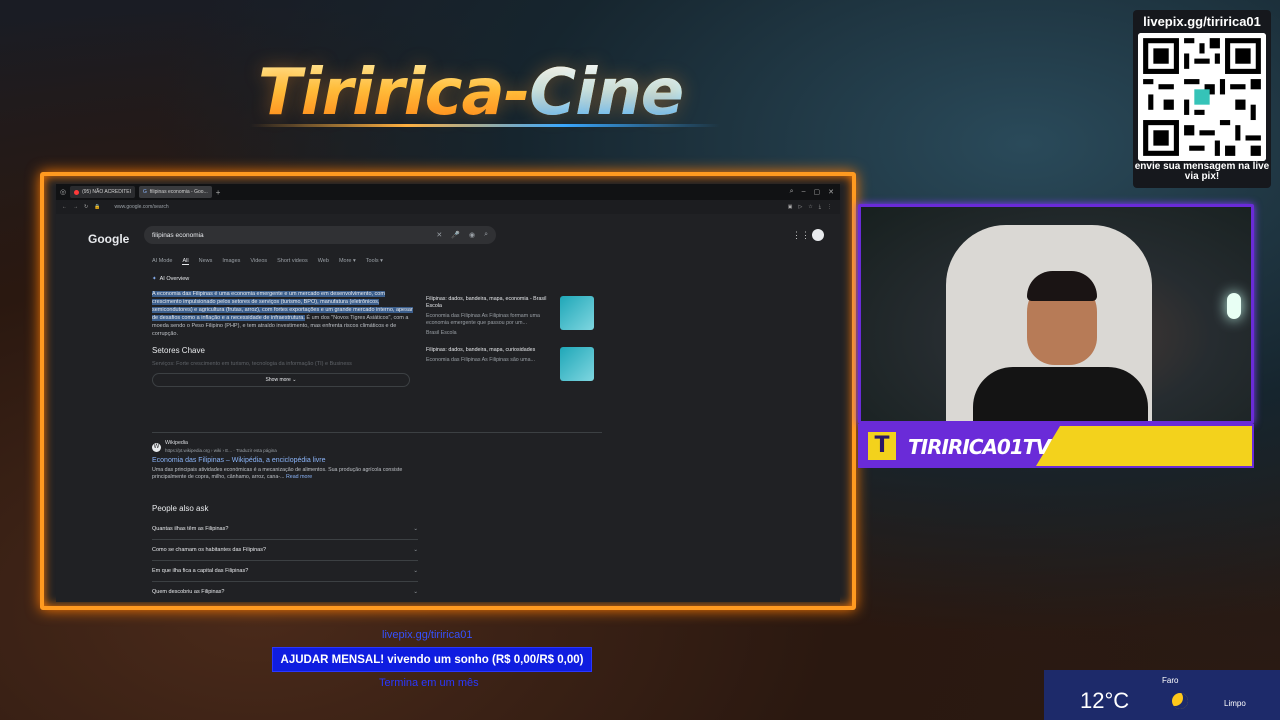 Image resolution: width=1280 pixels, height=720 pixels. Describe the element at coordinates (156, 447) in the screenshot. I see `wikipedia-icon: W` at that location.